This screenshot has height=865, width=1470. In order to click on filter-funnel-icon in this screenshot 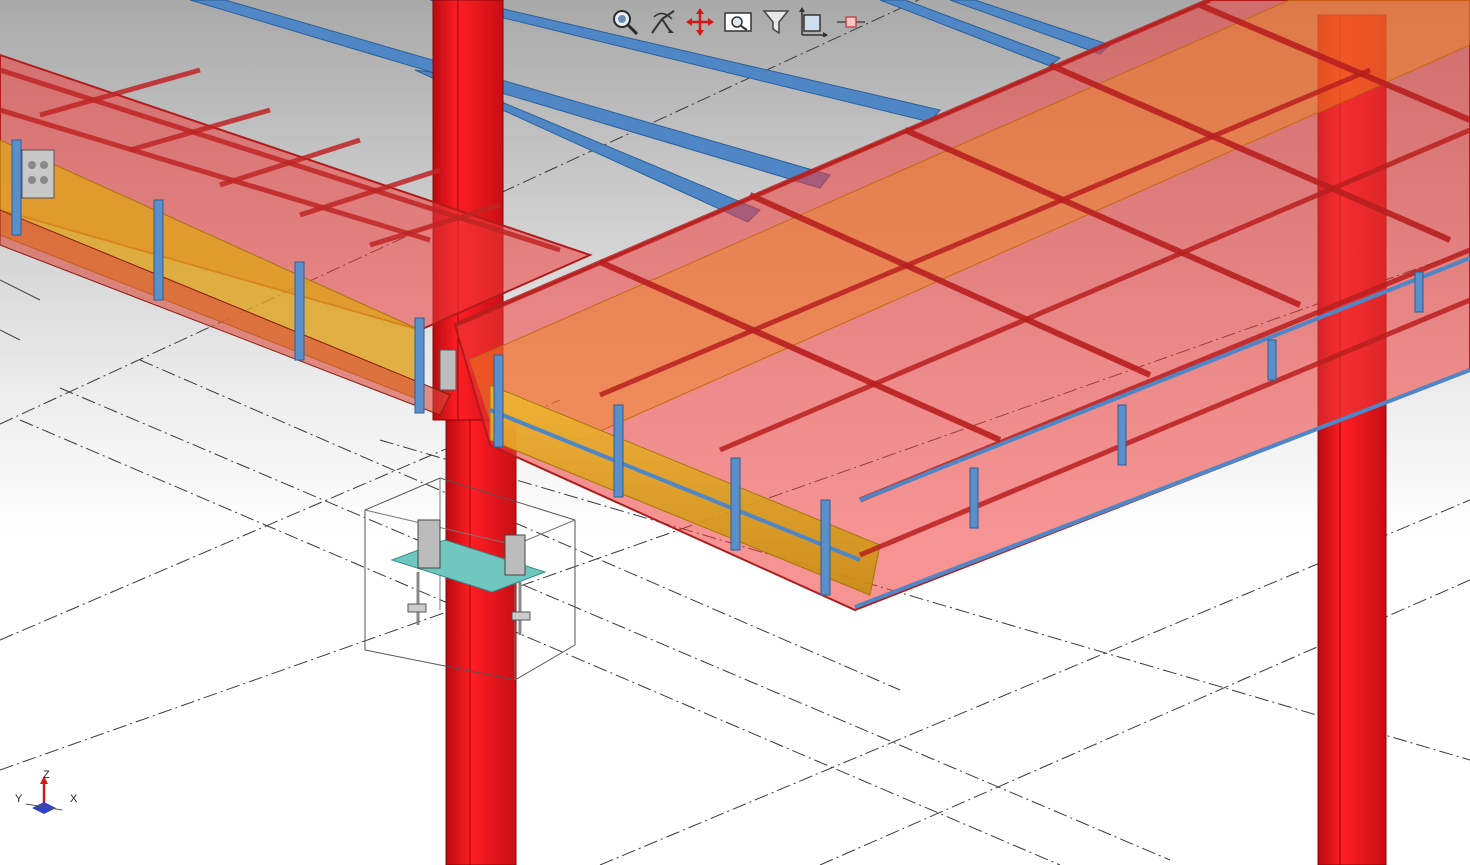, I will do `click(776, 22)`.